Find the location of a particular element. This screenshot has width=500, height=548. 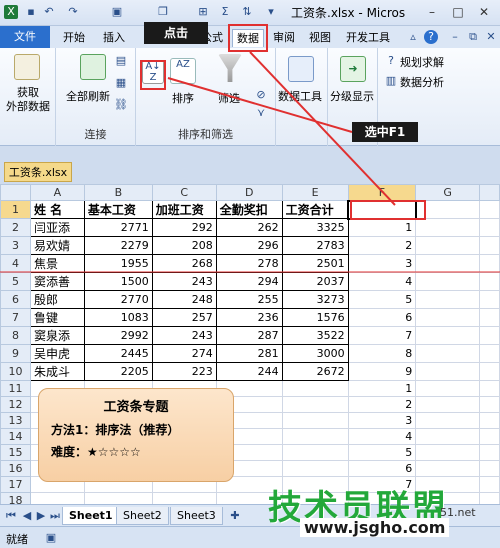

card-method: 方法1：排序法（推荐） is located at coordinates (115, 430).